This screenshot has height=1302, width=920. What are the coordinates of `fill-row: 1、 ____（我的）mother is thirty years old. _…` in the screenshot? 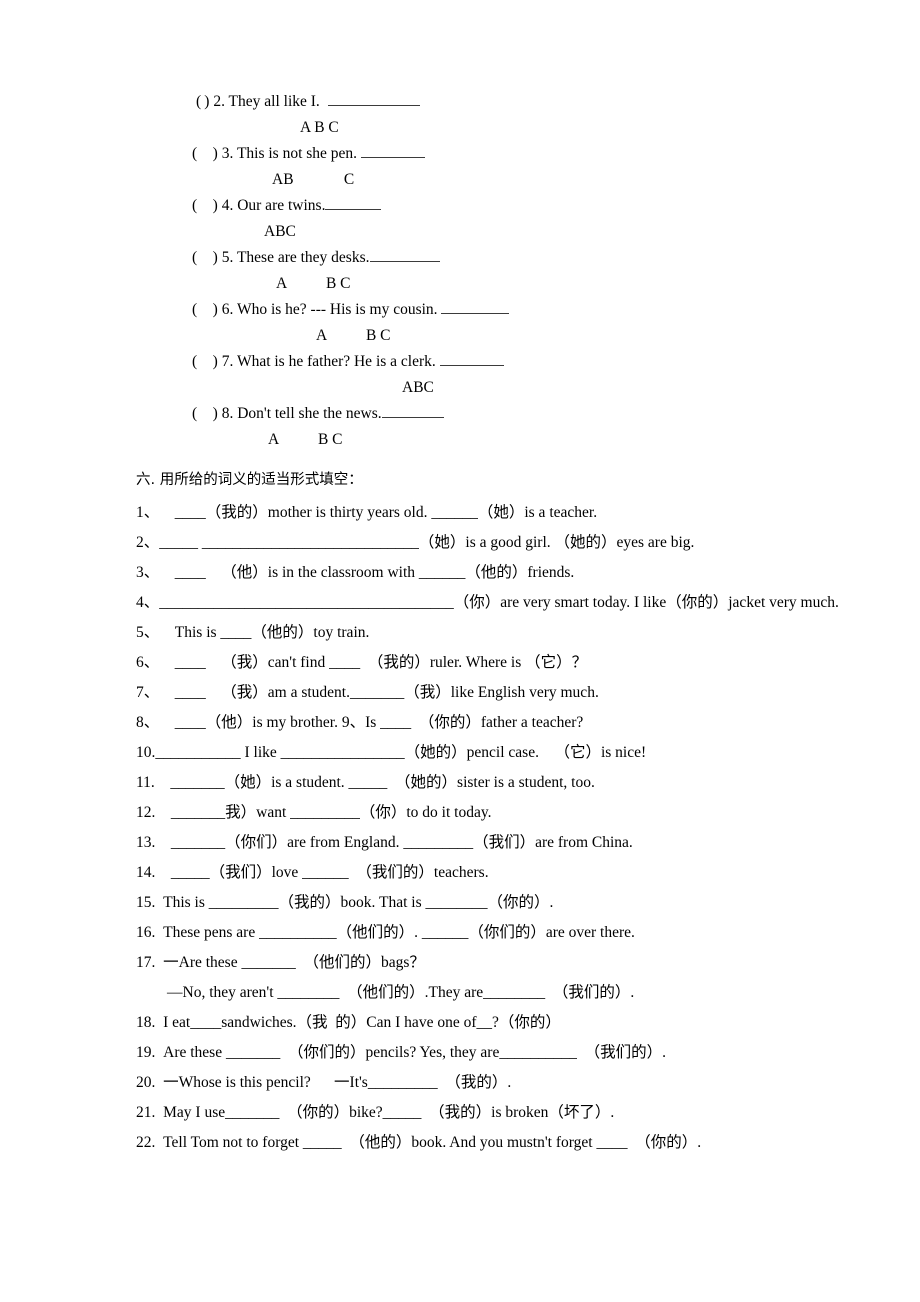 It's located at (522, 513).